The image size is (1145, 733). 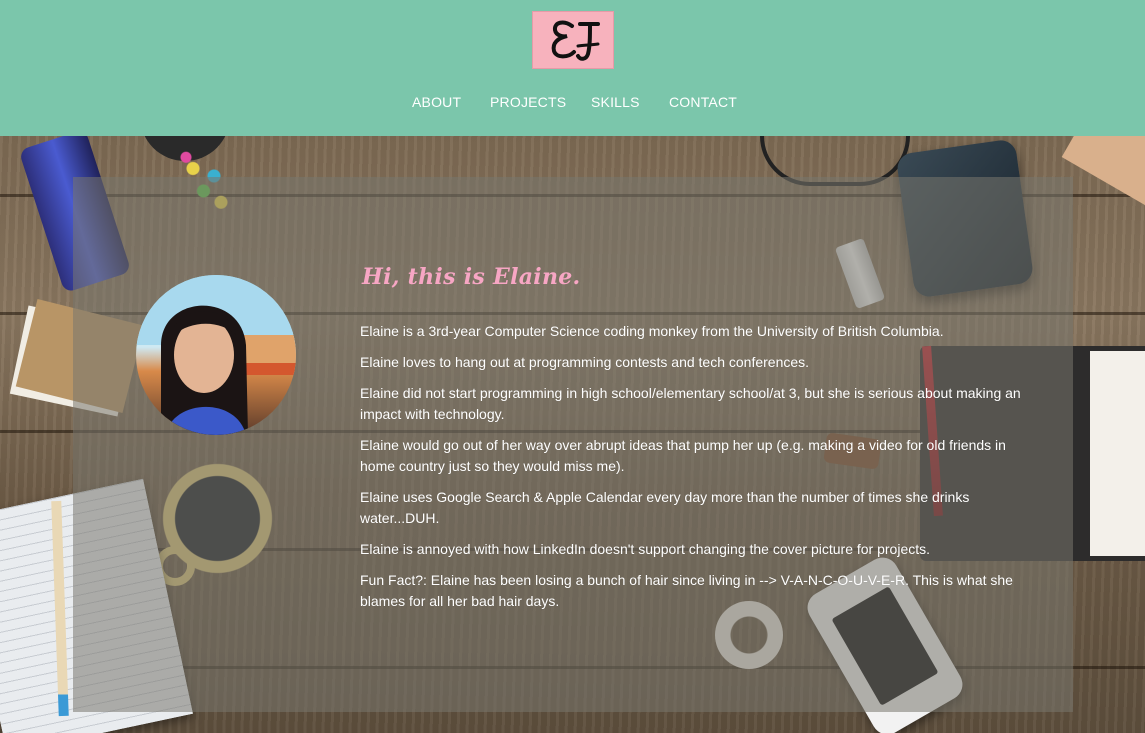 I want to click on main-nav: ABOUT PROJECTS SKILLS CONTACT, so click(x=572, y=104).